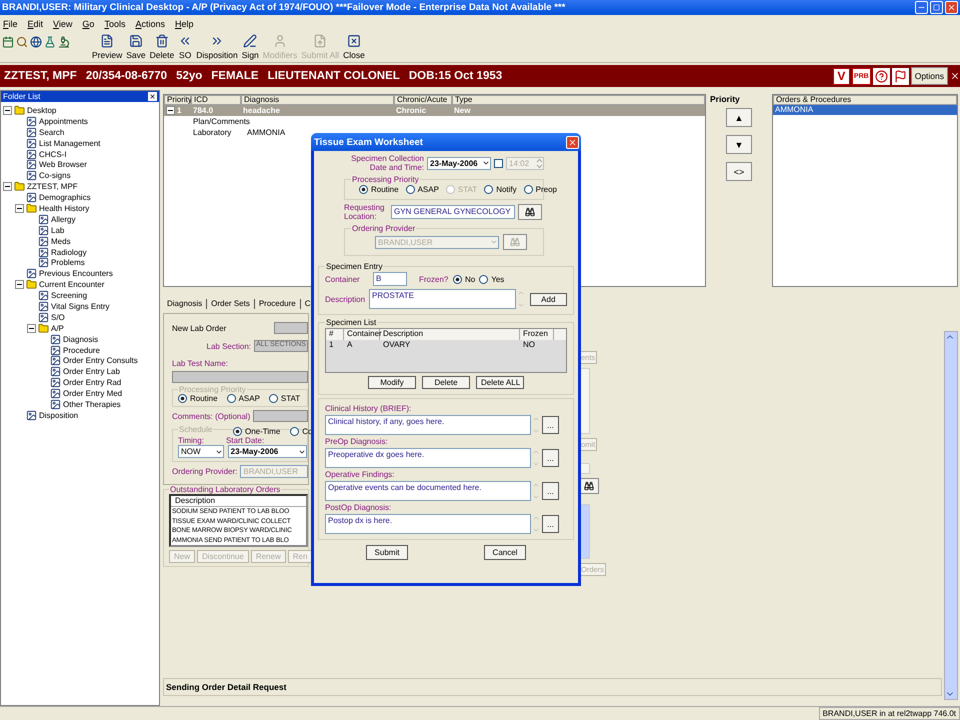 The height and width of the screenshot is (720, 960). Describe the element at coordinates (76, 273) in the screenshot. I see `tree-item: Previous Encounters` at that location.